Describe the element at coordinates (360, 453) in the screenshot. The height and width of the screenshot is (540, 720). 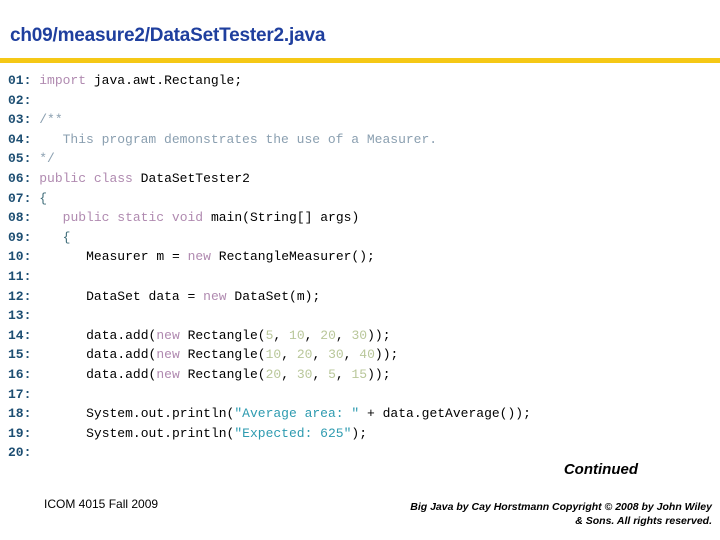
I see `code-line: 20:` at that location.